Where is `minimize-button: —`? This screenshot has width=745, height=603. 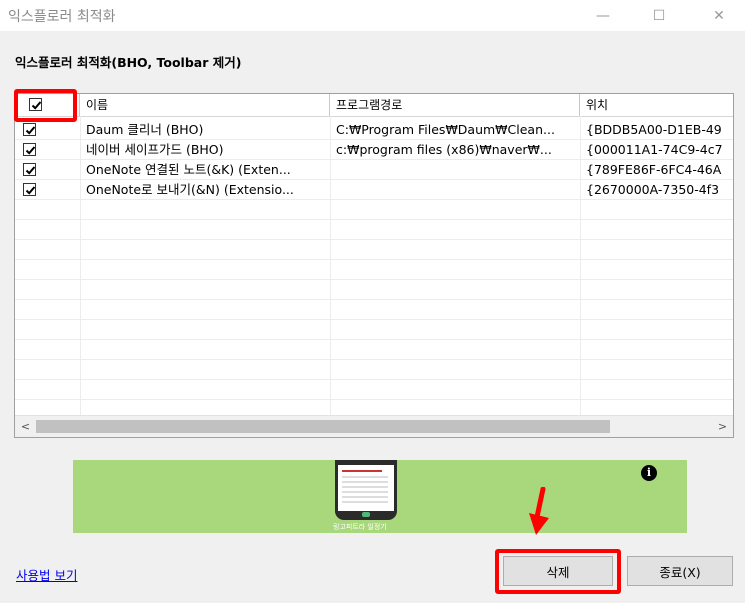
minimize-button: — is located at coordinates (603, 15).